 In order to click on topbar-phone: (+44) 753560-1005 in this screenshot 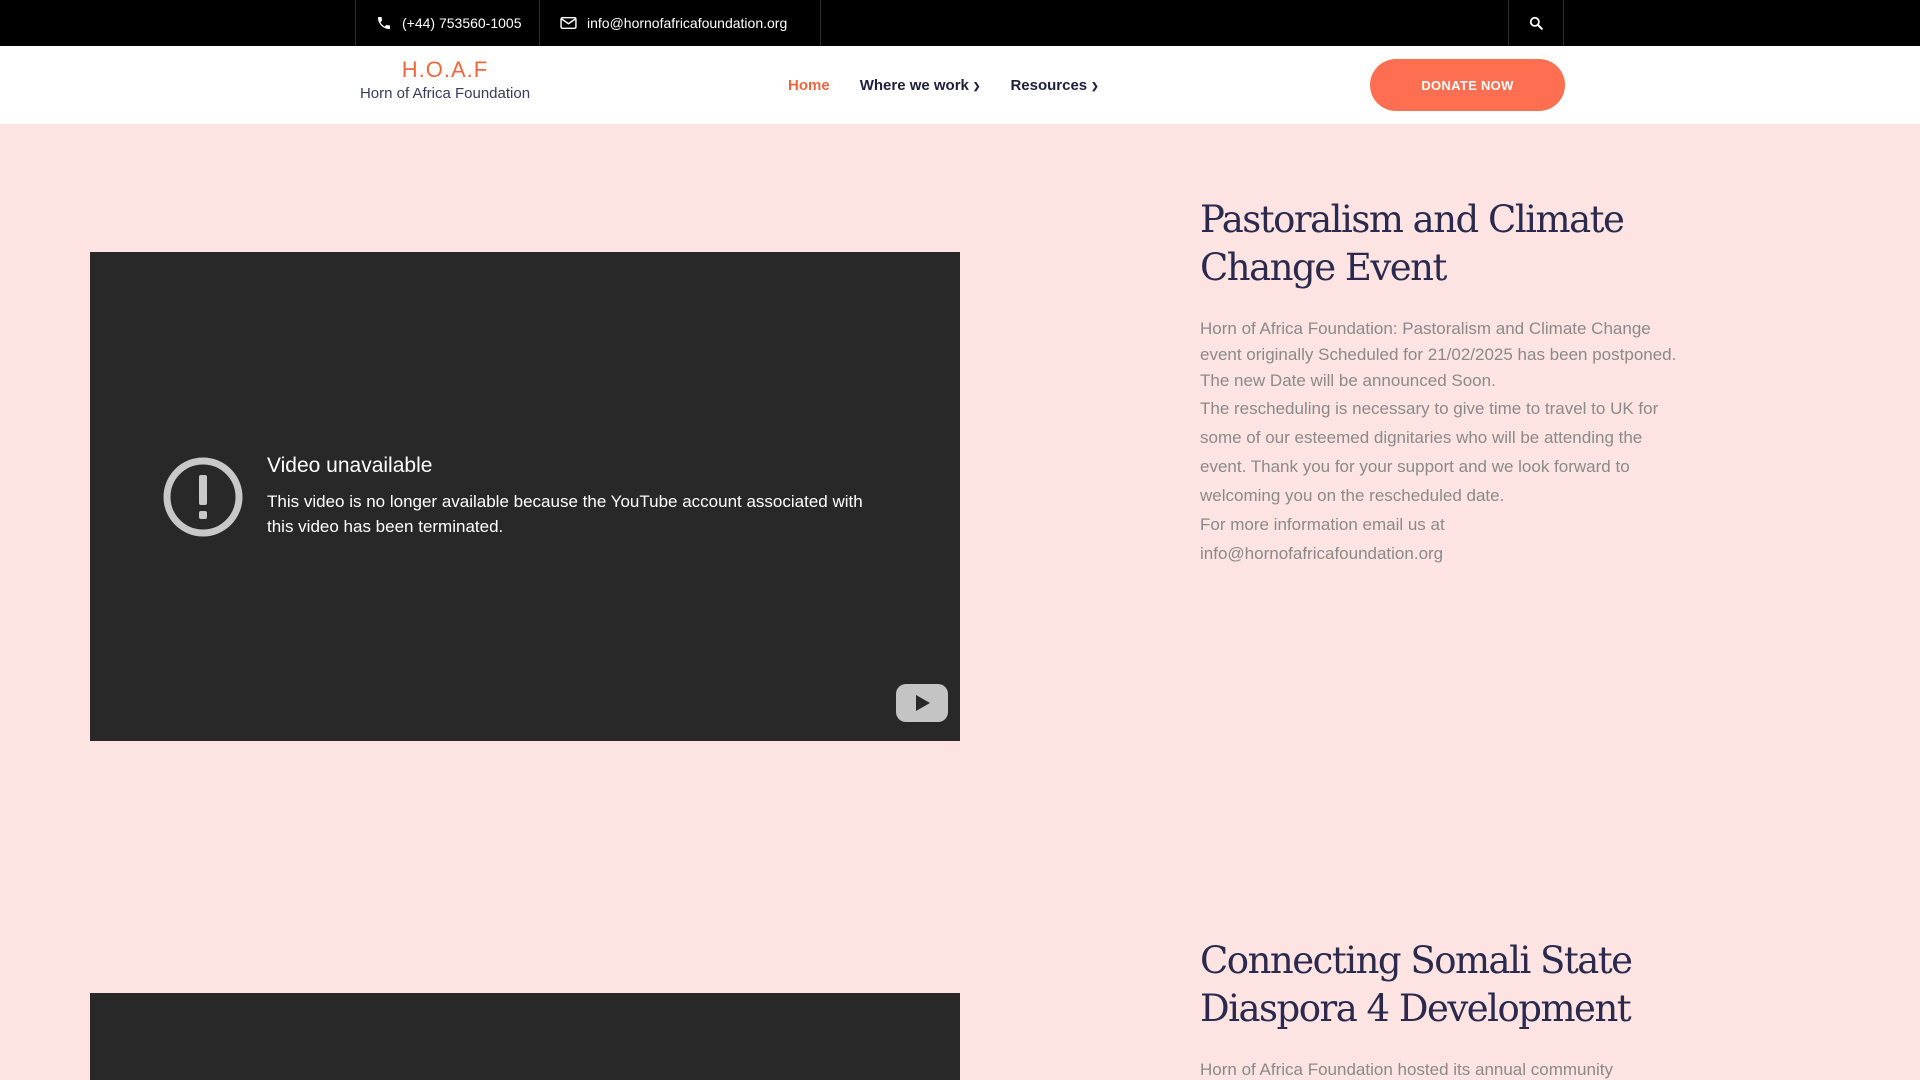, I will do `click(447, 23)`.